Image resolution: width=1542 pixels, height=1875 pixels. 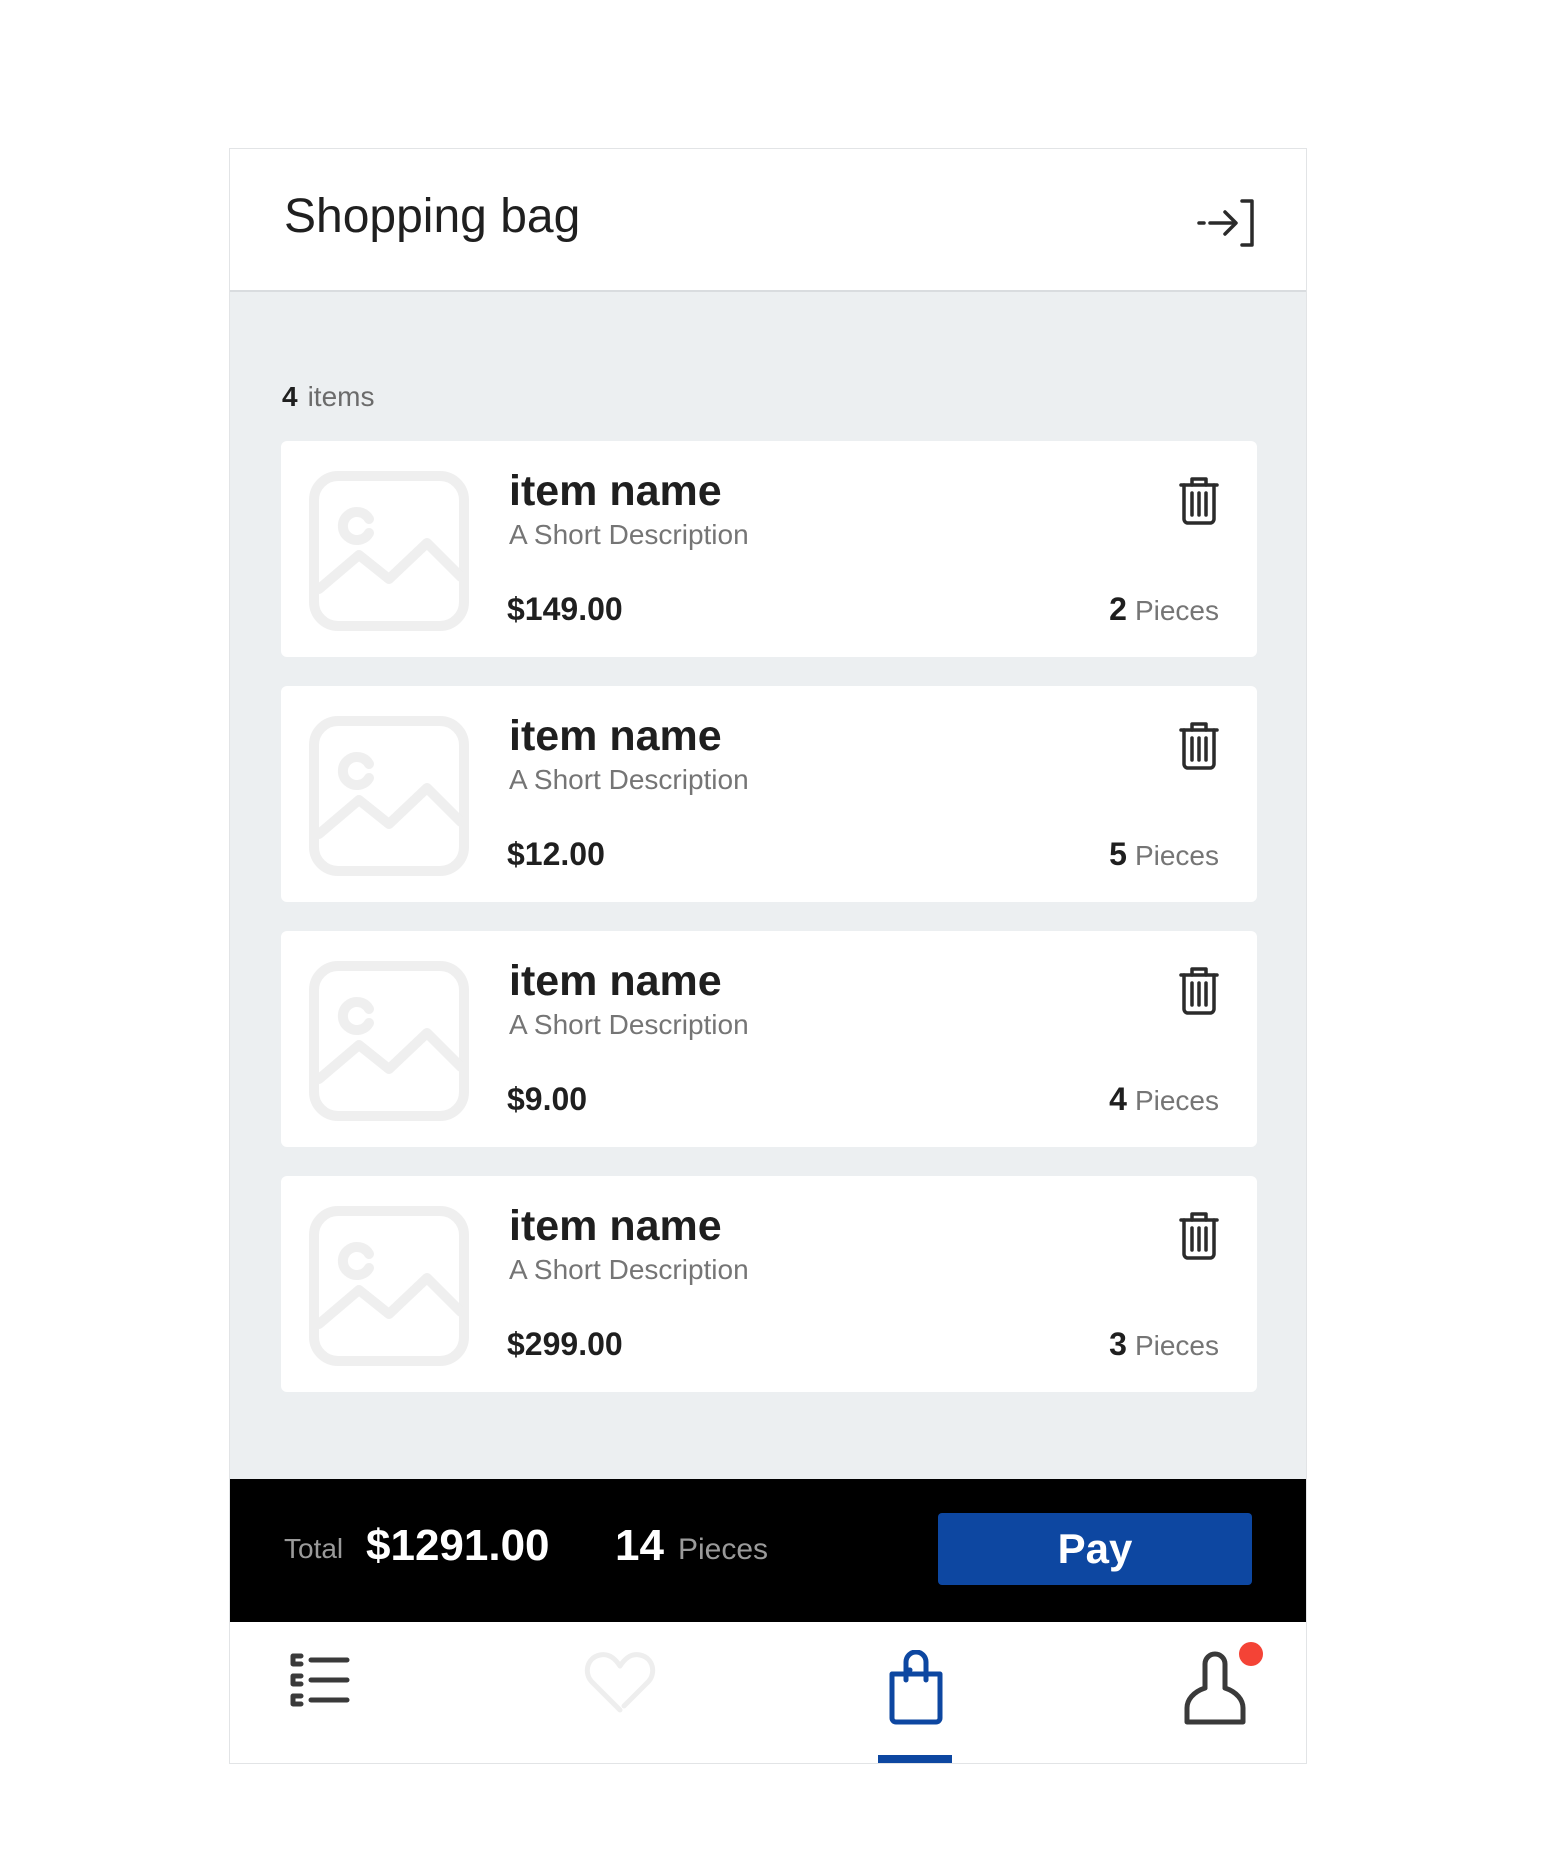 What do you see at coordinates (1227, 223) in the screenshot?
I see `logout-arrow-icon` at bounding box center [1227, 223].